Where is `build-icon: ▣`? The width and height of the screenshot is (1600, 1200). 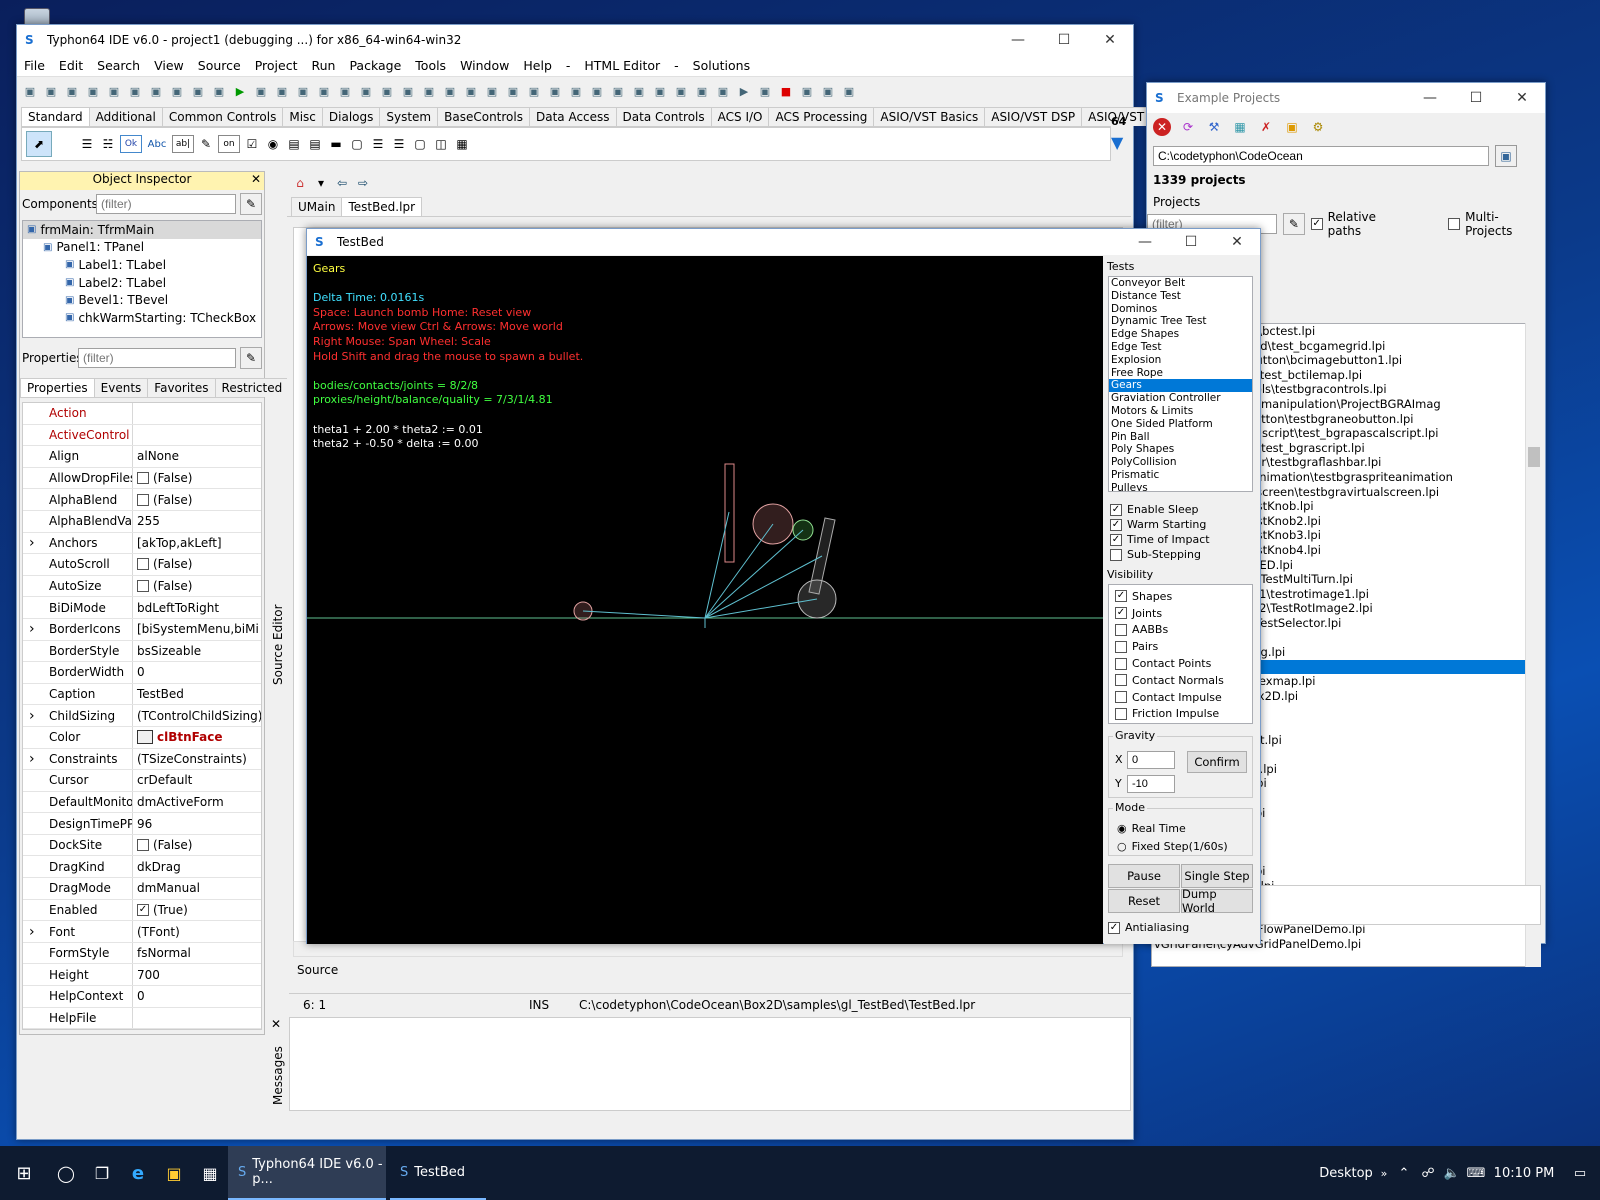 build-icon: ▣ is located at coordinates (219, 91).